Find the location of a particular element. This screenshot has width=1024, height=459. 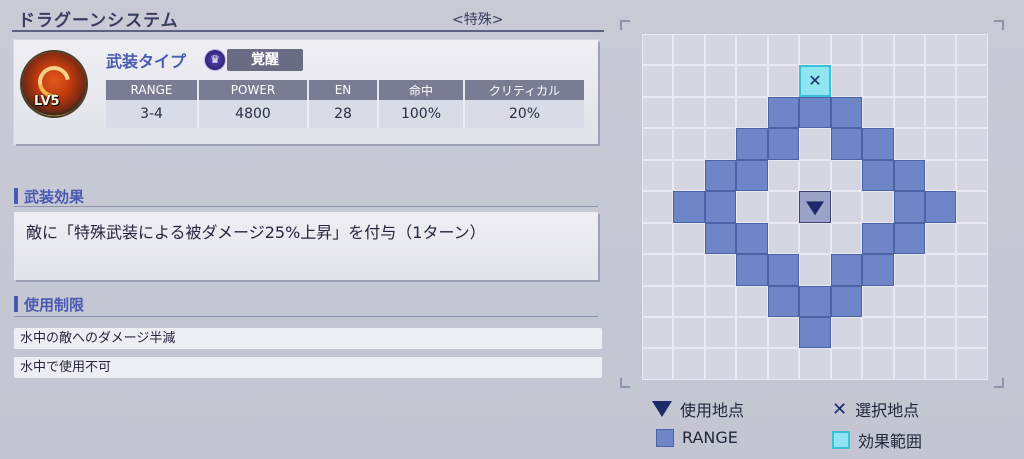

legend-range-label: RANGE is located at coordinates (710, 437).